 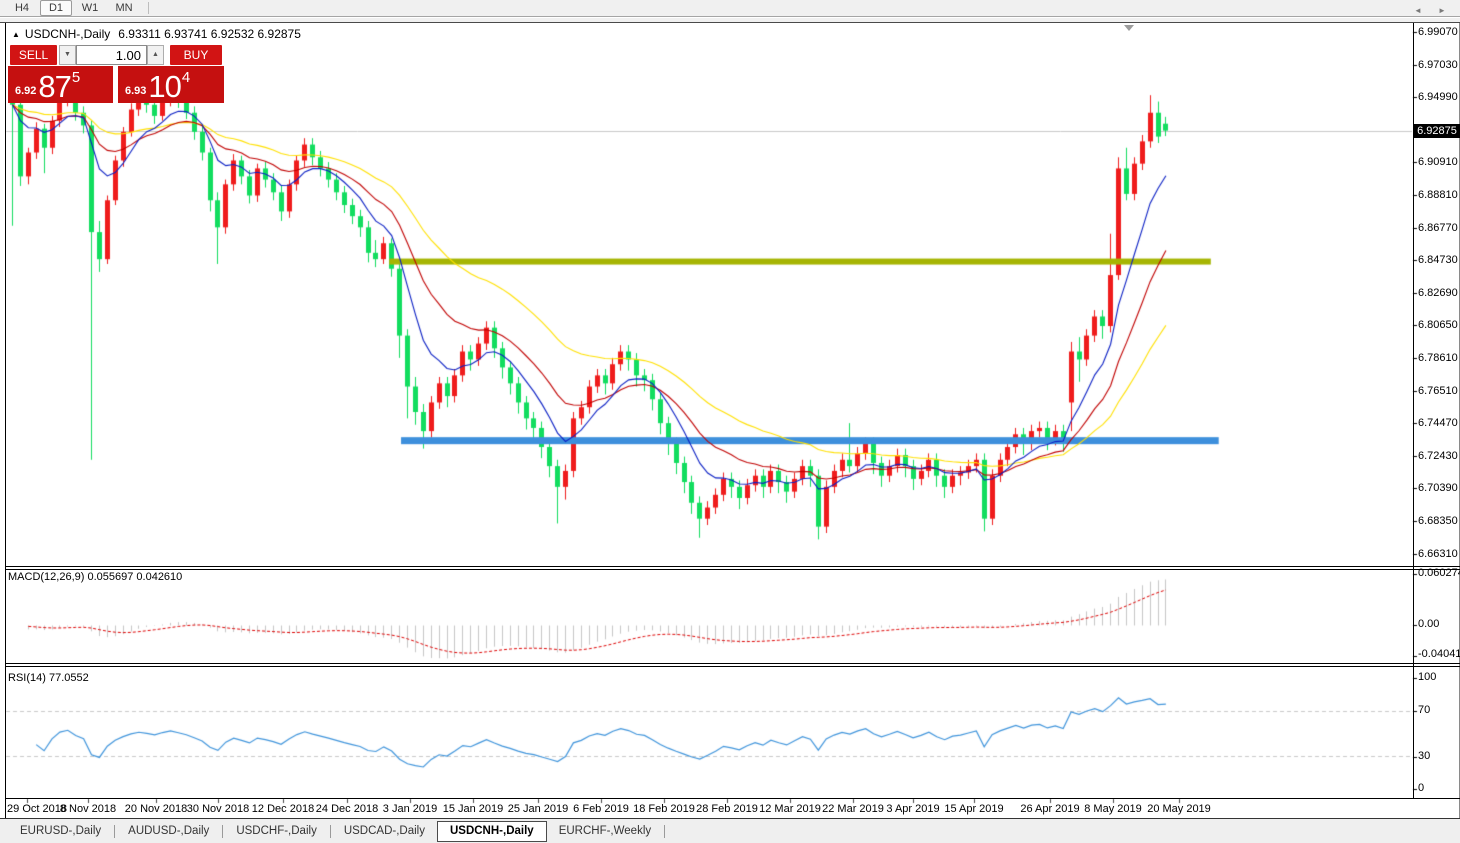 What do you see at coordinates (732, 569) in the screenshot?
I see `chart-macd-separator-line2` at bounding box center [732, 569].